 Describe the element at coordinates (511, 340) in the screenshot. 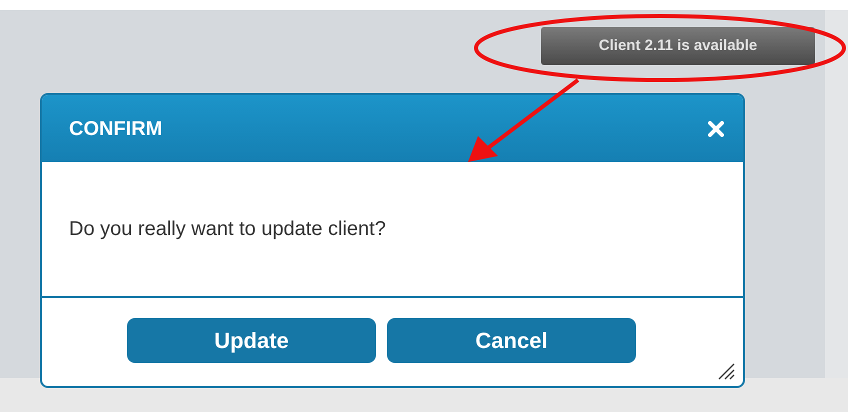

I see `cancel-button: Cancel` at that location.